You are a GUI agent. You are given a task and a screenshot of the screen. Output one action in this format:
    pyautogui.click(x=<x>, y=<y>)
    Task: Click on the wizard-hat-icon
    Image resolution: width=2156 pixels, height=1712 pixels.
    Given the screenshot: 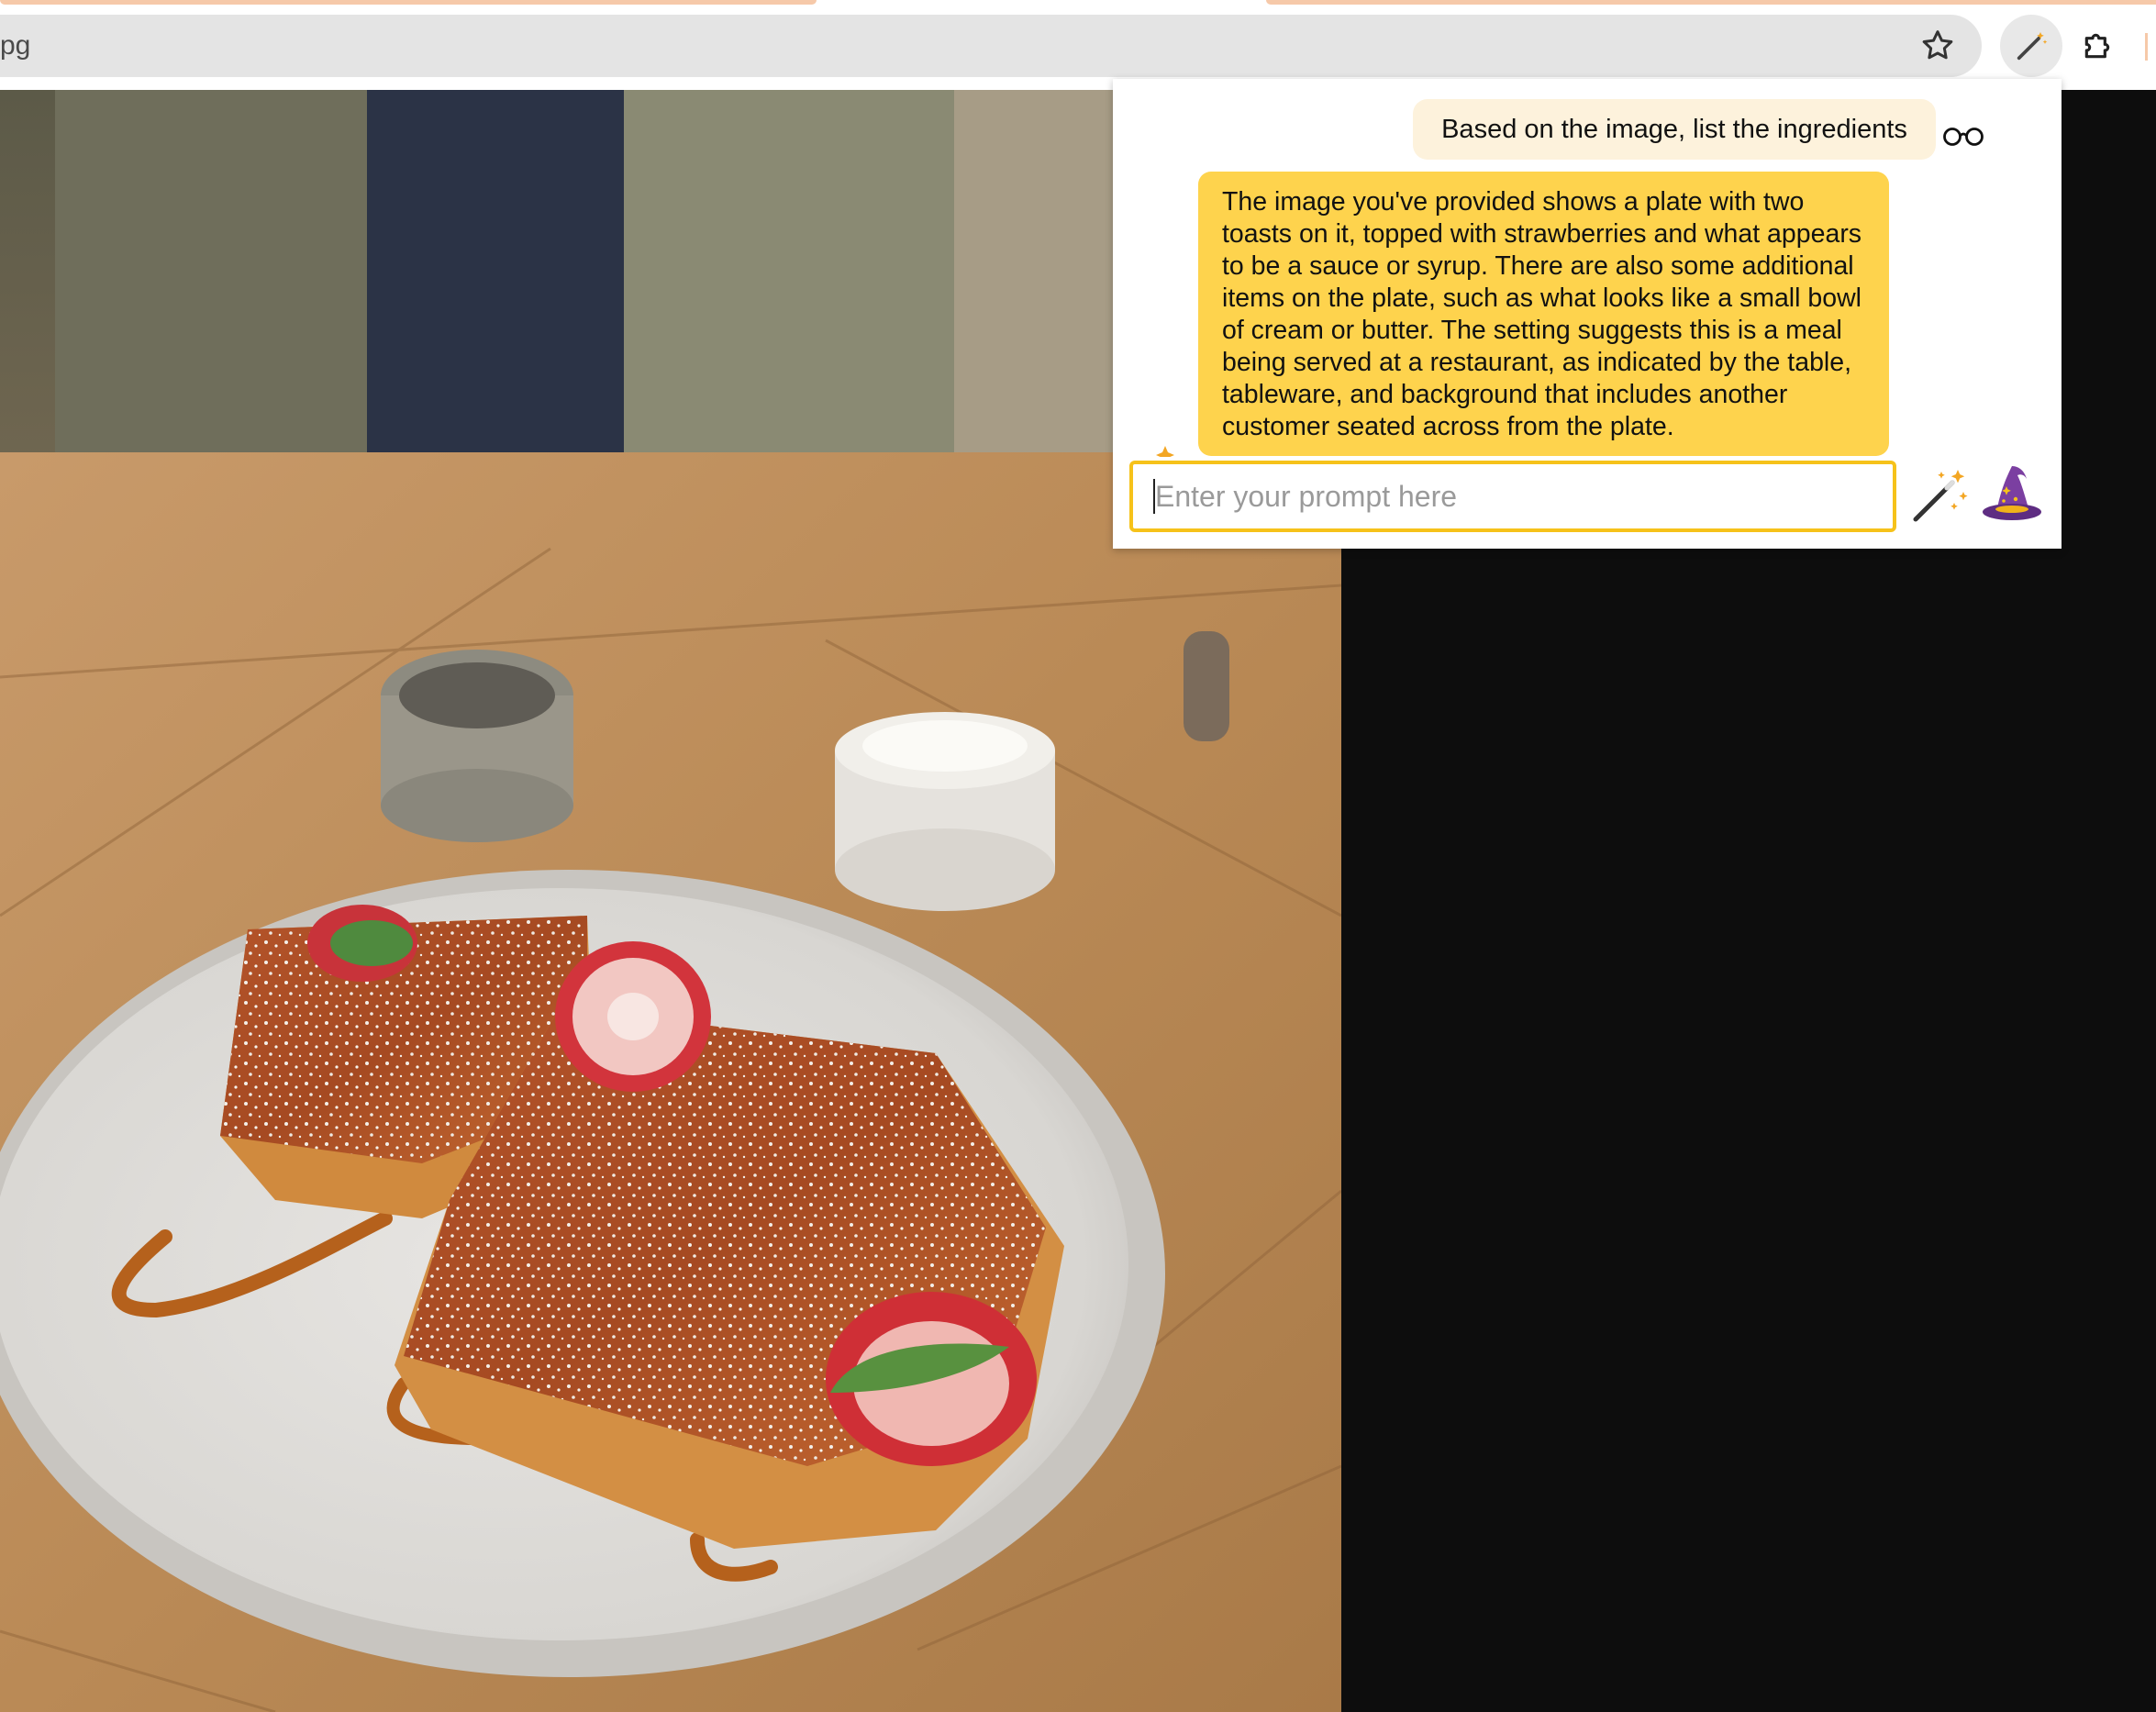 What is the action you would take?
    pyautogui.click(x=2012, y=493)
    